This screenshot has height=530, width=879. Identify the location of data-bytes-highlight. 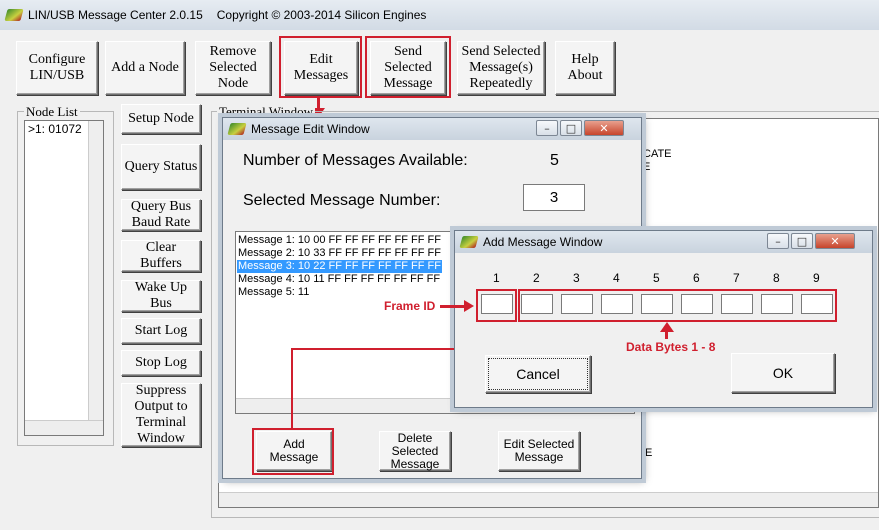
(677, 305).